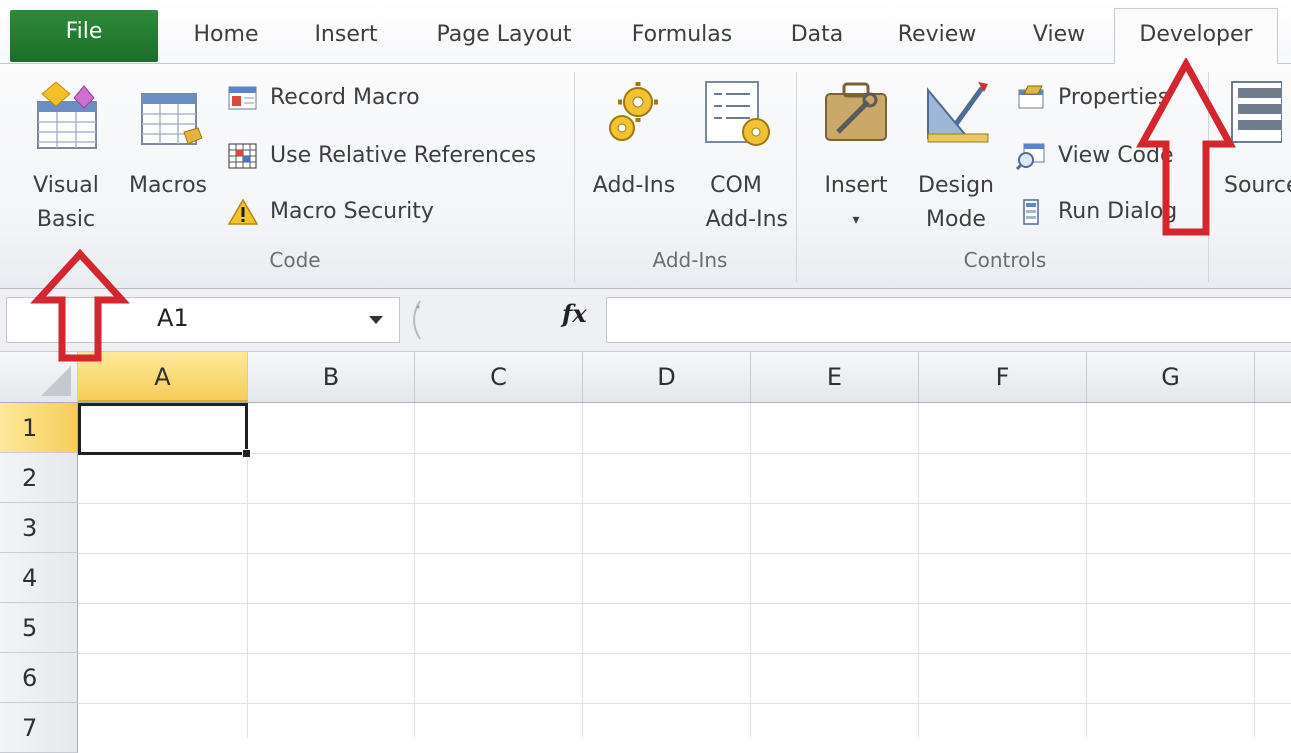 Image resolution: width=1291 pixels, height=753 pixels. Describe the element at coordinates (66, 154) in the screenshot. I see `visual-basic-button: Visual Basic` at that location.